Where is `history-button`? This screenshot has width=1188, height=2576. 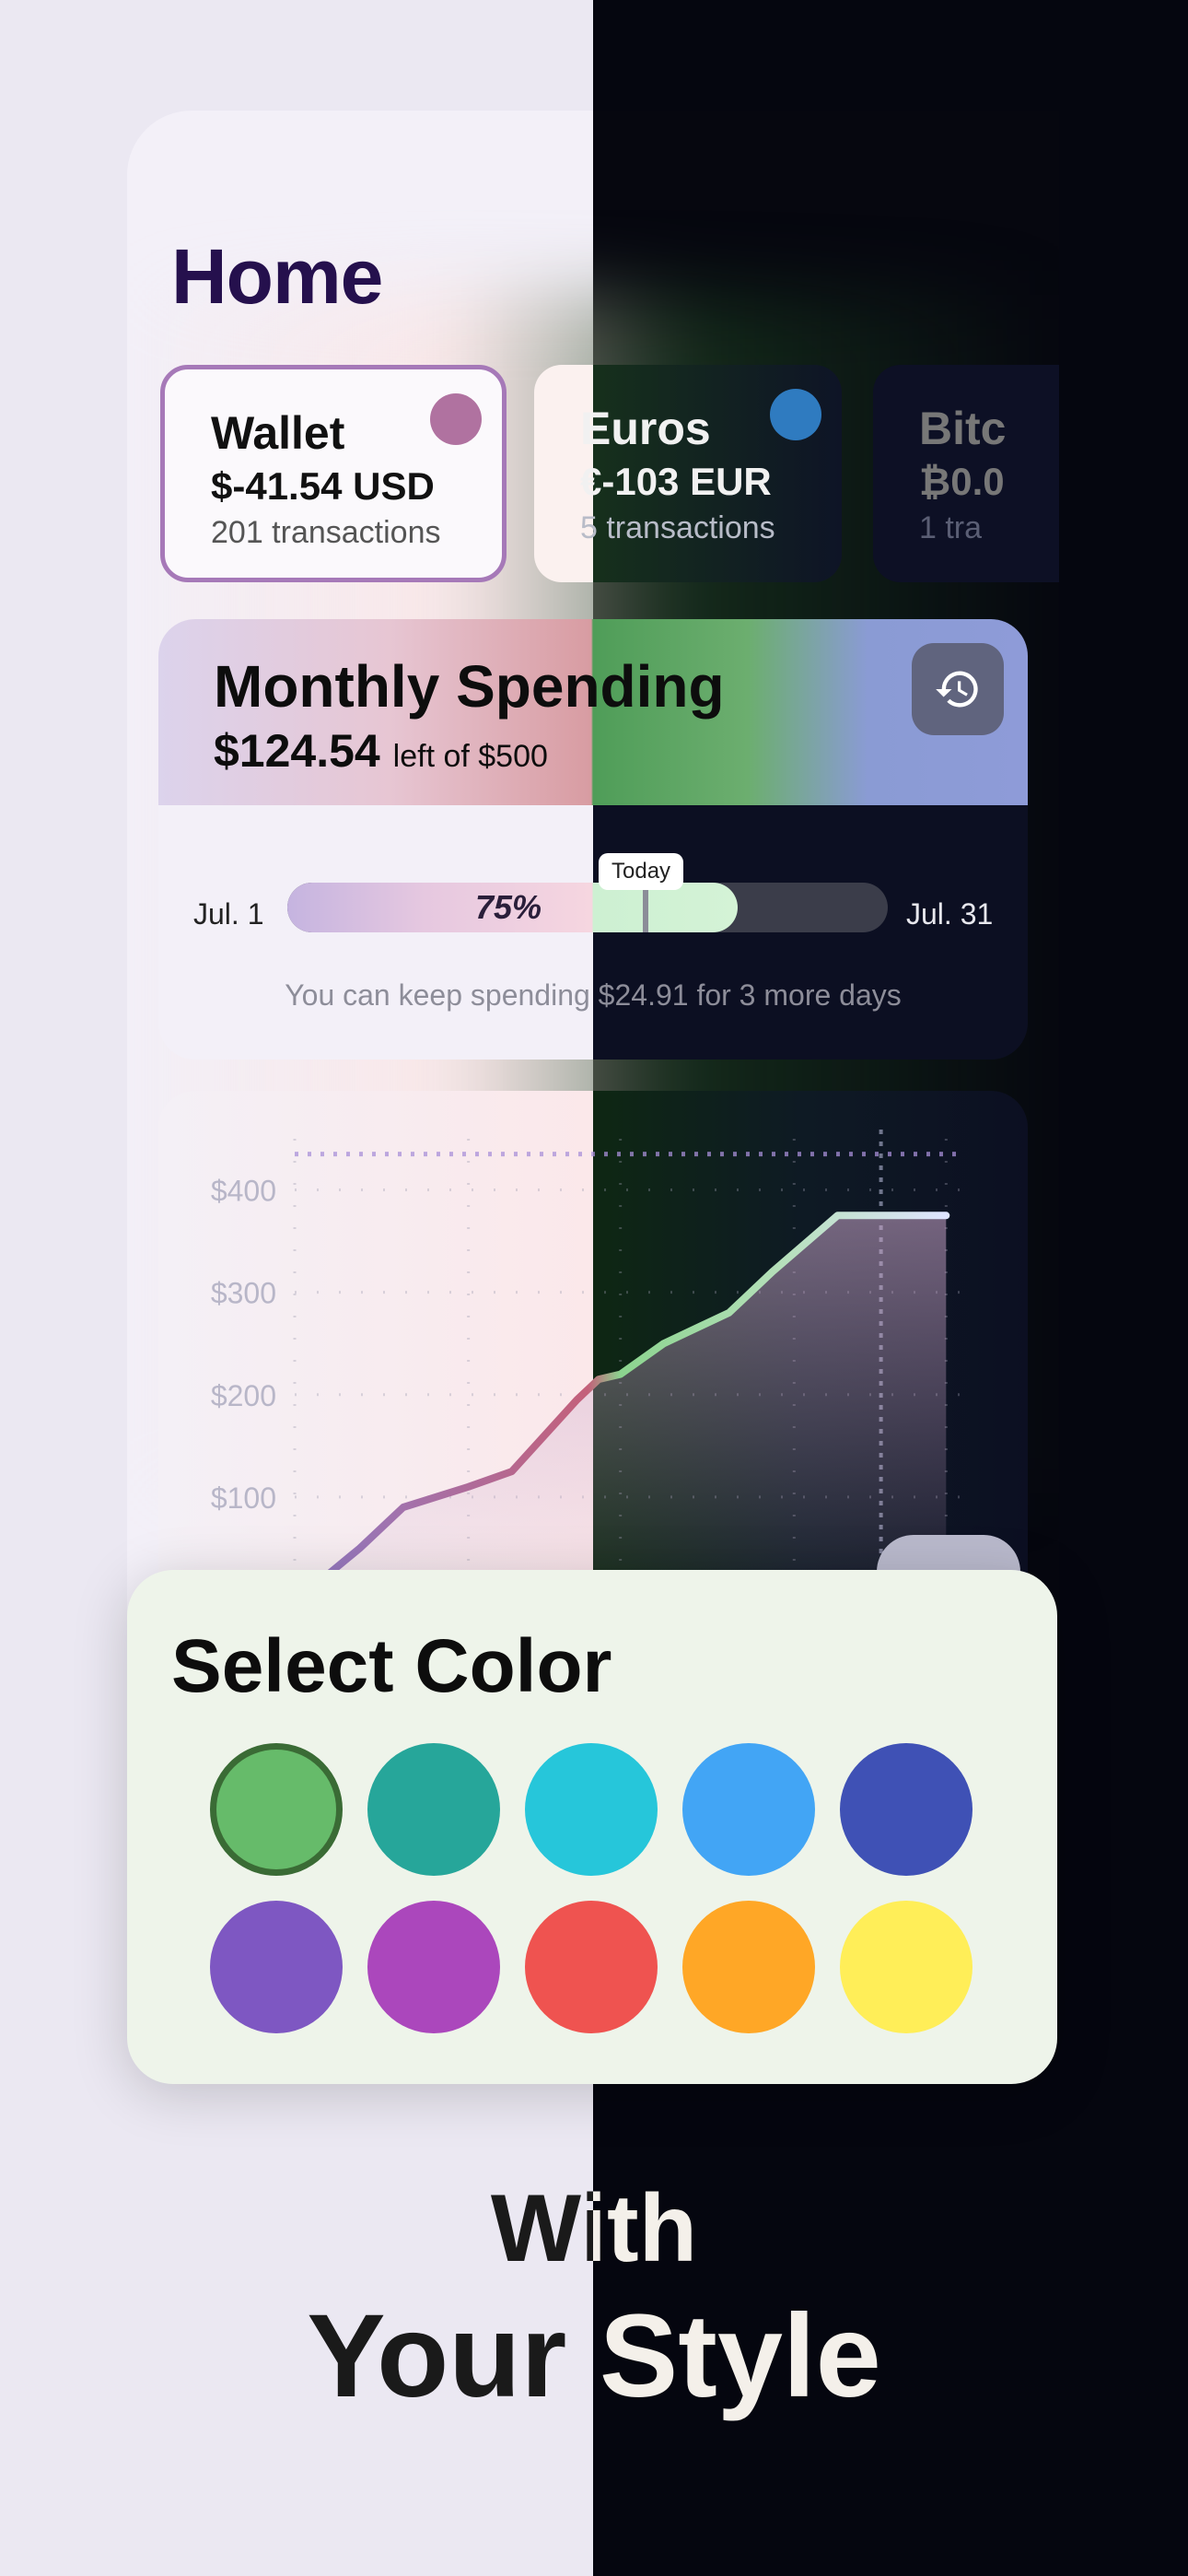 history-button is located at coordinates (958, 689).